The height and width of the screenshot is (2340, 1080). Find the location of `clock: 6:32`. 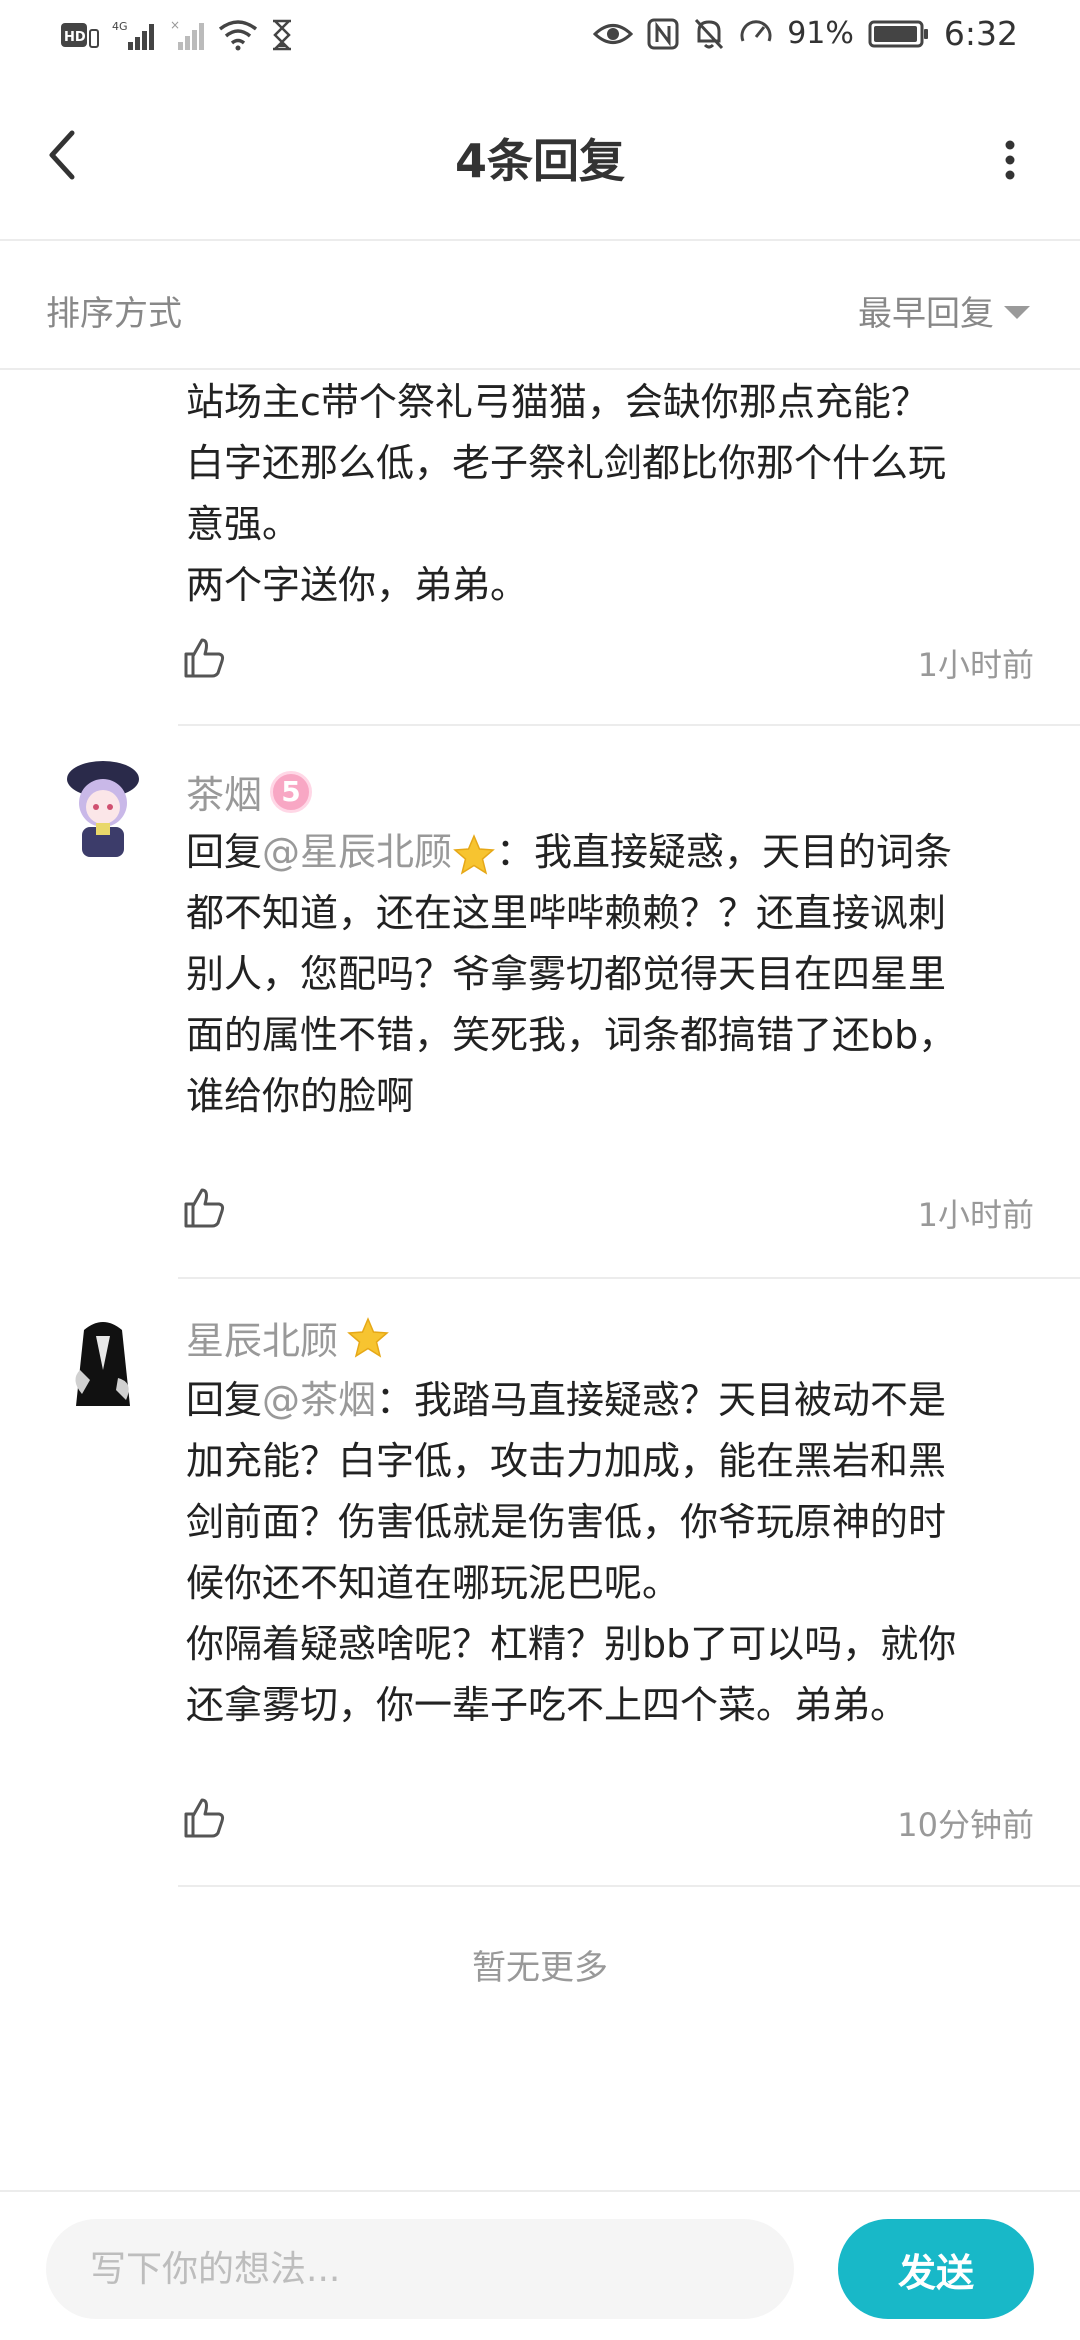

clock: 6:32 is located at coordinates (980, 33).